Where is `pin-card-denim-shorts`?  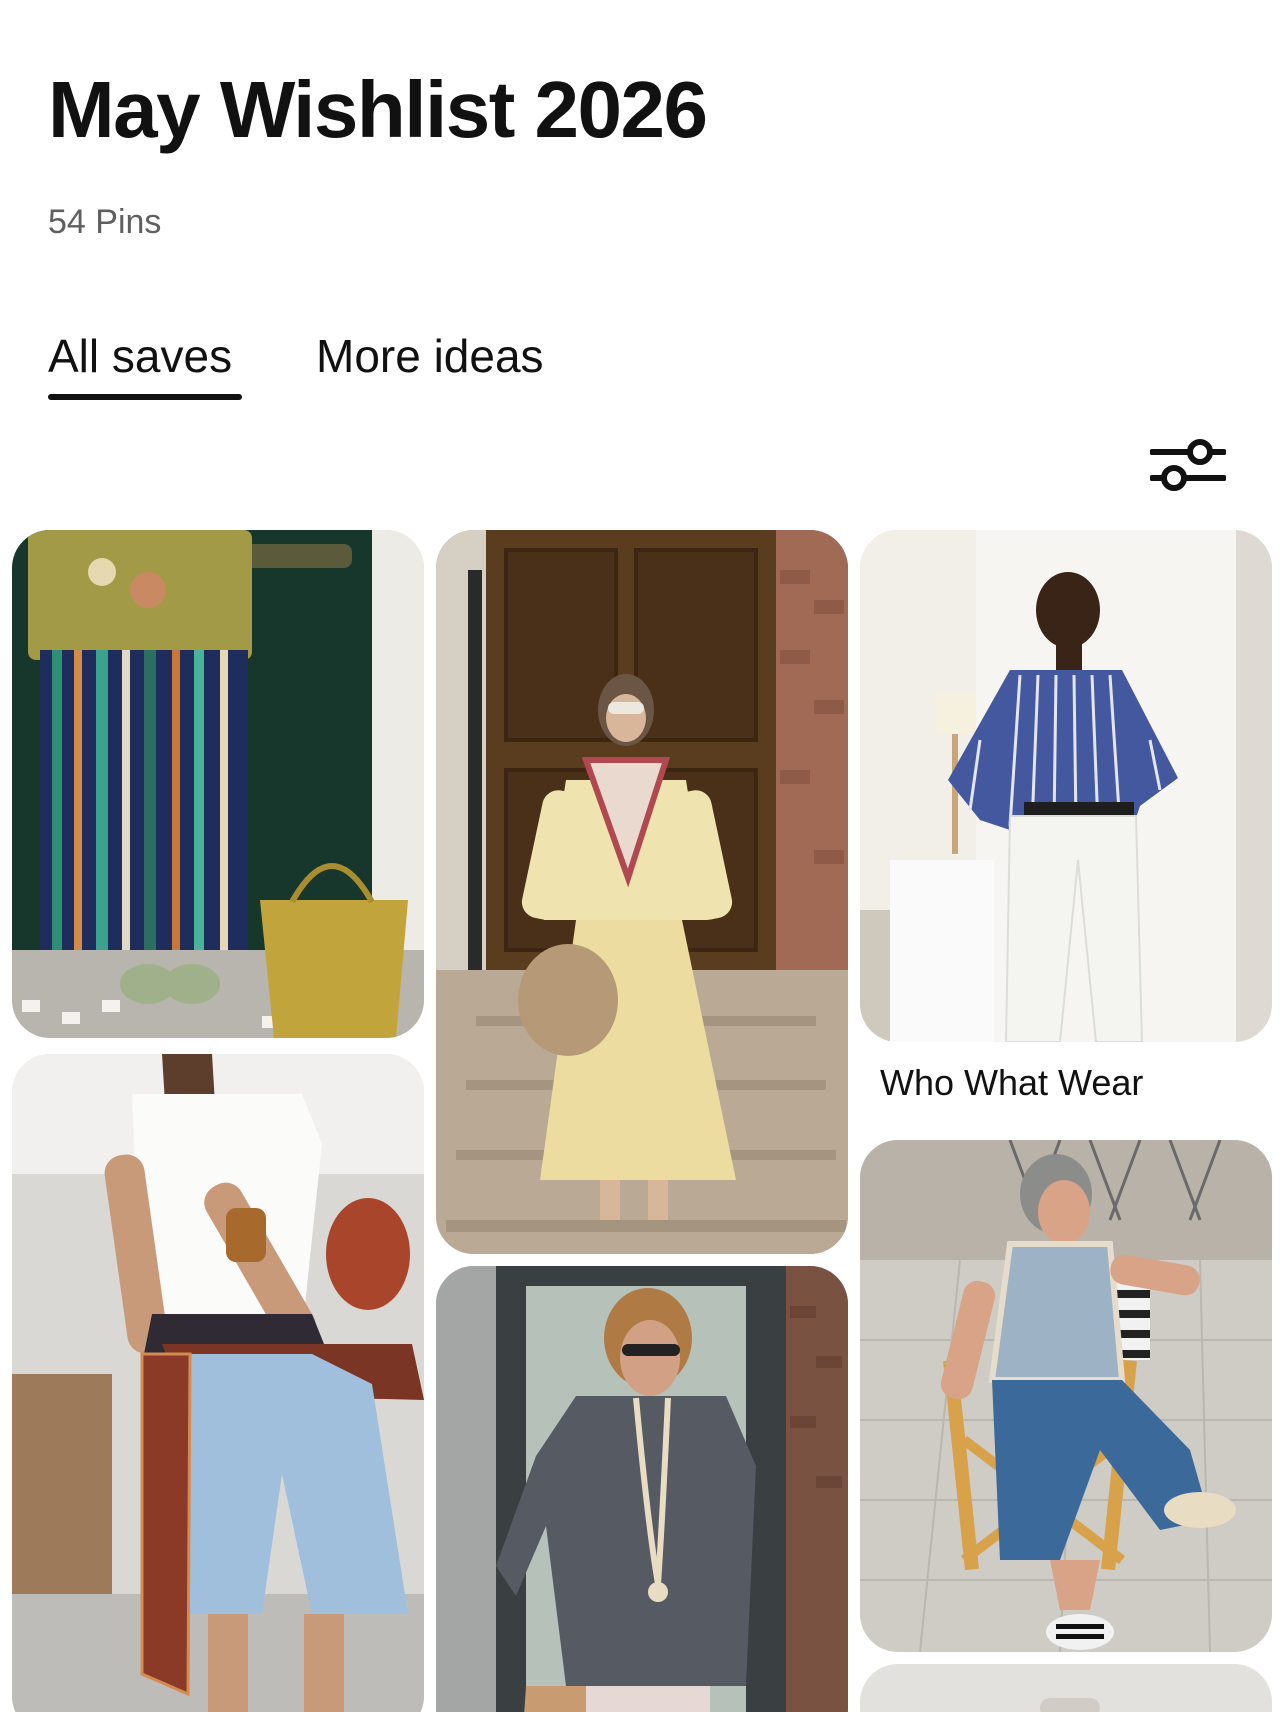
pin-card-denim-shorts is located at coordinates (218, 1383).